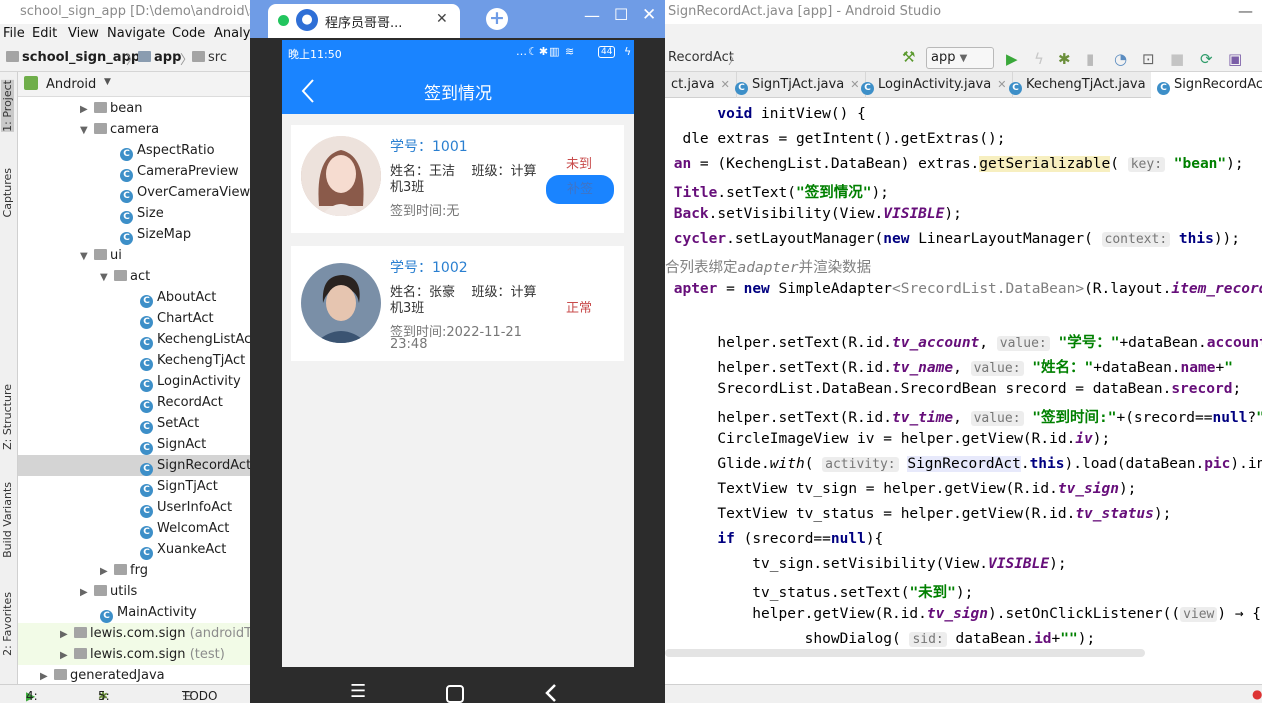 Image resolution: width=1262 pixels, height=703 pixels. What do you see at coordinates (164, 234) in the screenshot?
I see `tree-item-label: SizeMap` at bounding box center [164, 234].